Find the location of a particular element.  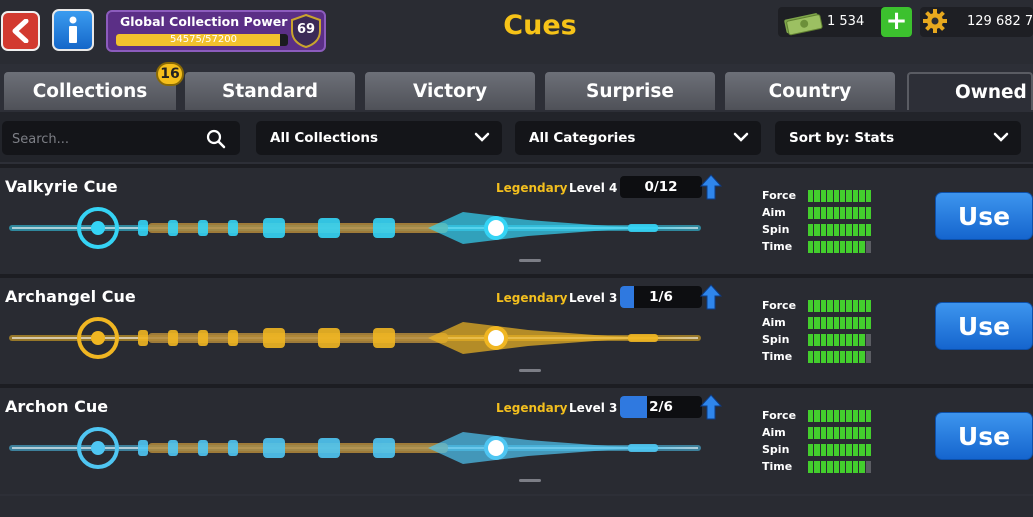

search-input is located at coordinates (107, 139).